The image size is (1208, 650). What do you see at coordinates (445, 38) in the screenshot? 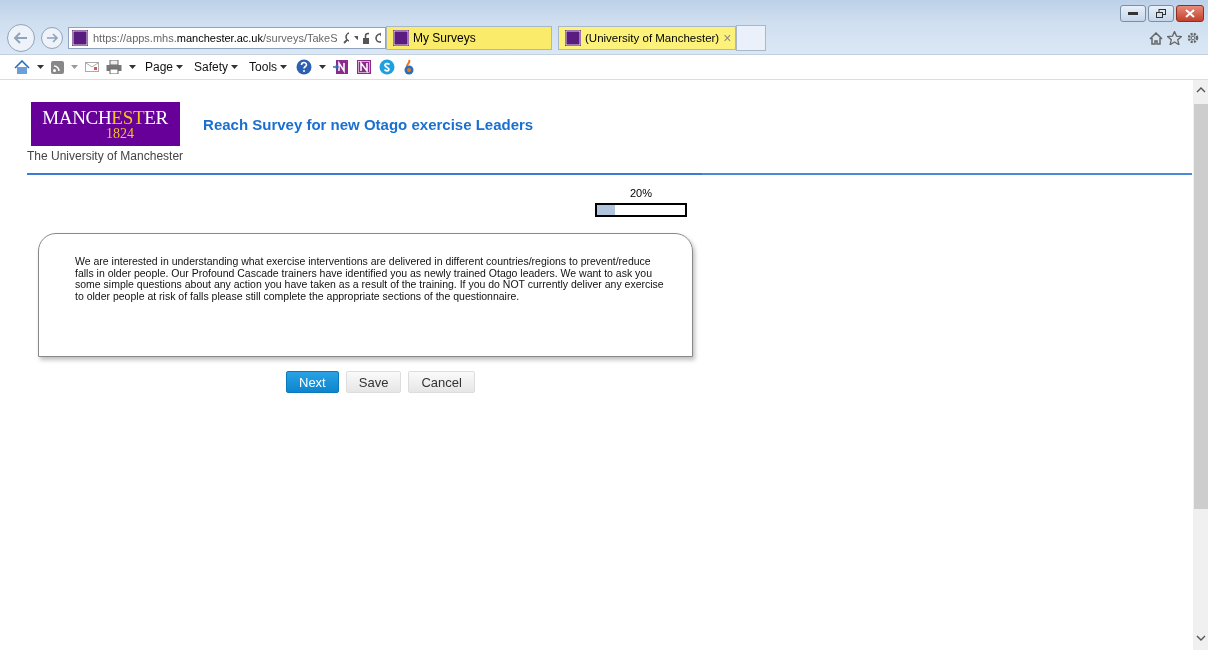
I see `tab-title: My Surveys` at bounding box center [445, 38].